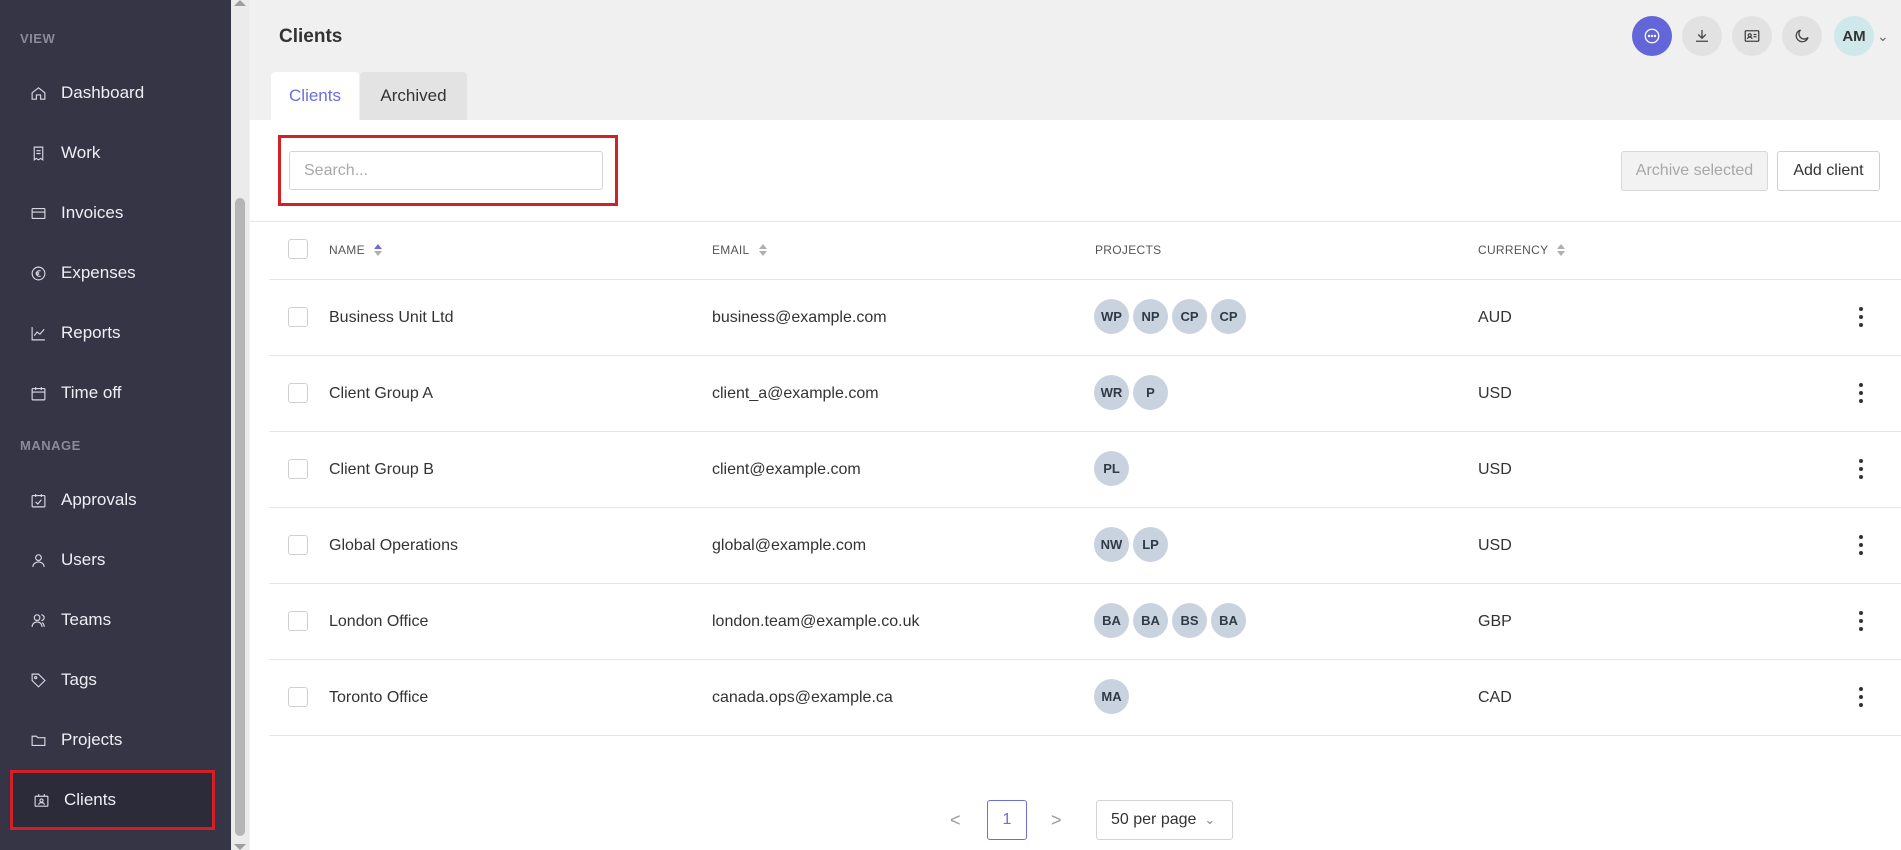  Describe the element at coordinates (38, 93) in the screenshot. I see `home-icon` at that location.